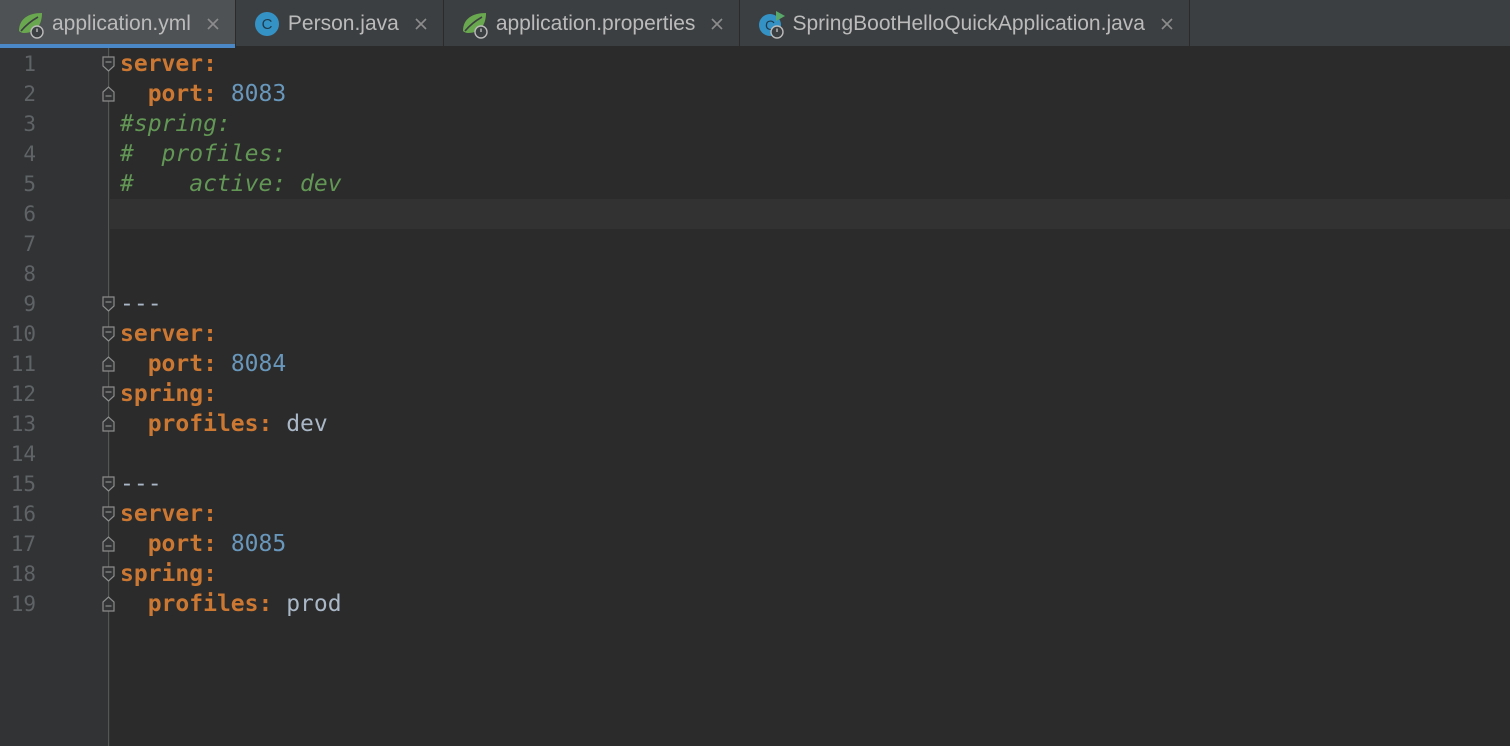 This screenshot has width=1510, height=746. I want to click on code-line: 5 # active: dev, so click(755, 184).